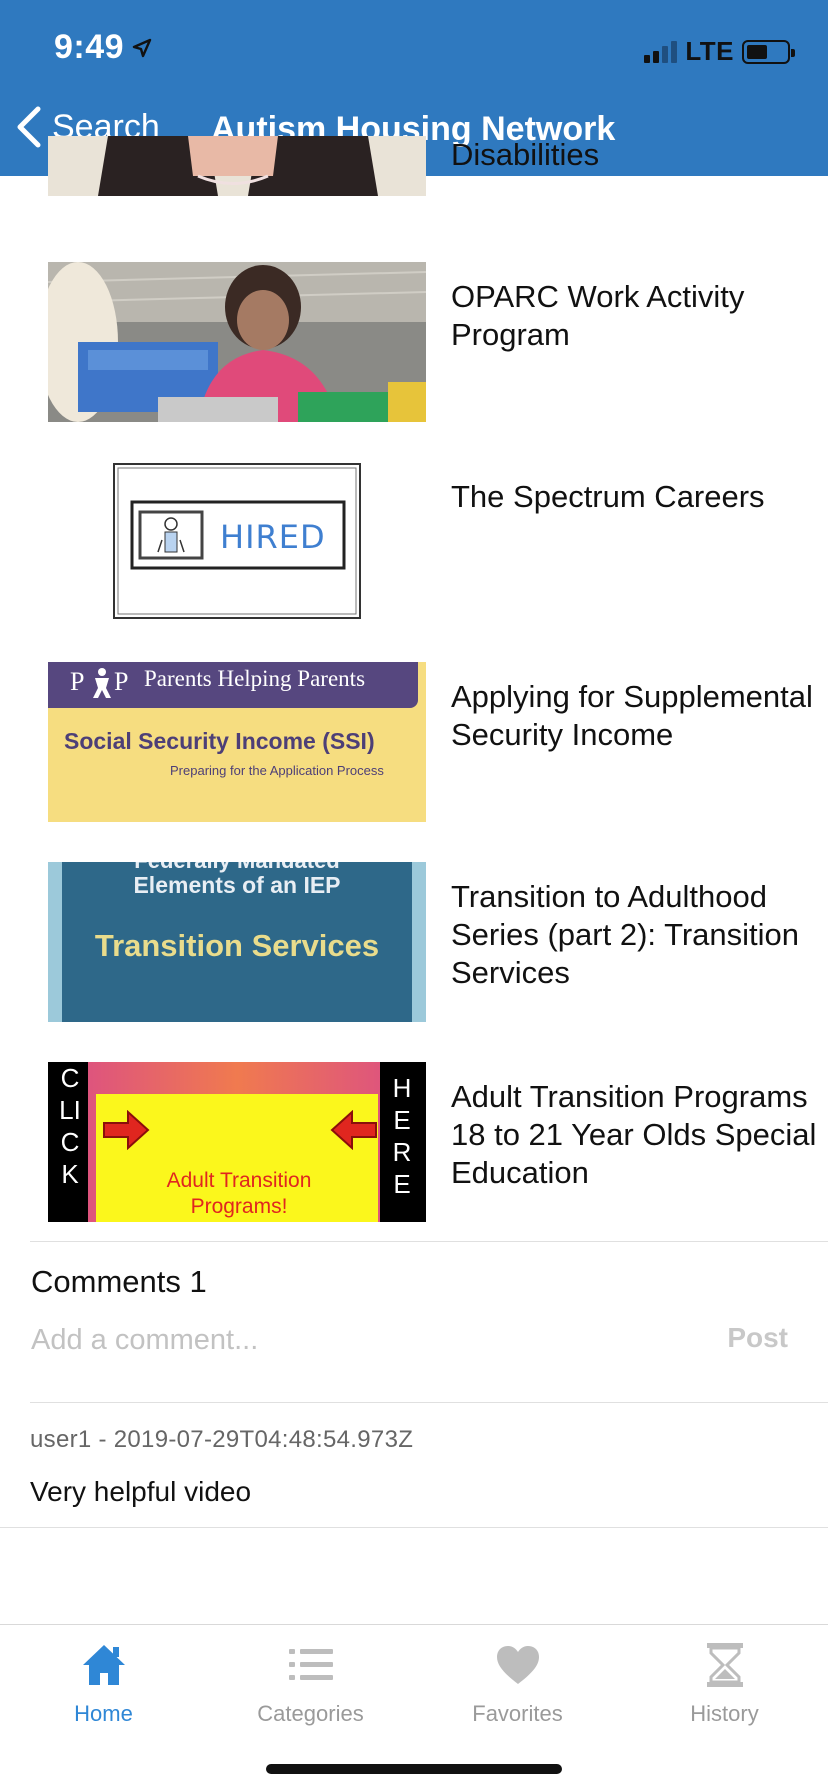 The width and height of the screenshot is (828, 1792). What do you see at coordinates (237, 1142) in the screenshot?
I see `video-thumbnail: CLICK HERE Adult Transition Programs!` at bounding box center [237, 1142].